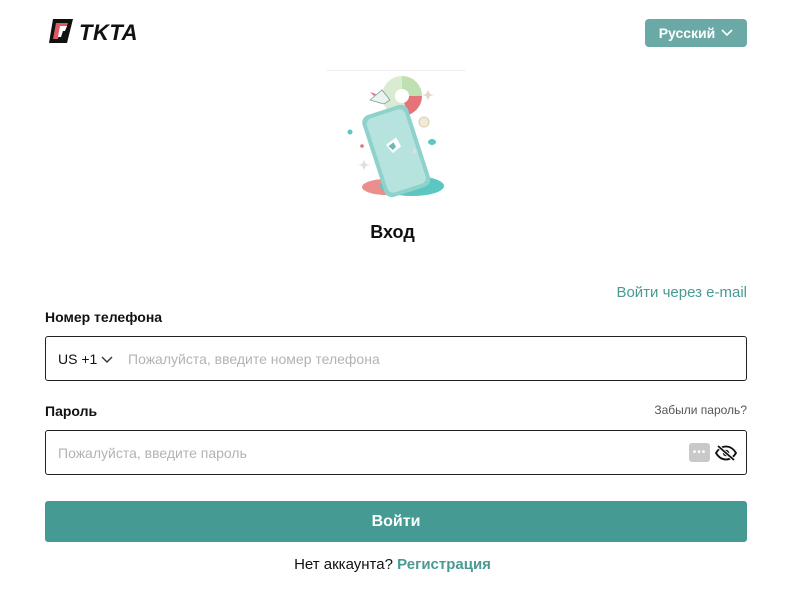 The image size is (785, 608). What do you see at coordinates (62, 33) in the screenshot?
I see `tkta-logo-icon` at bounding box center [62, 33].